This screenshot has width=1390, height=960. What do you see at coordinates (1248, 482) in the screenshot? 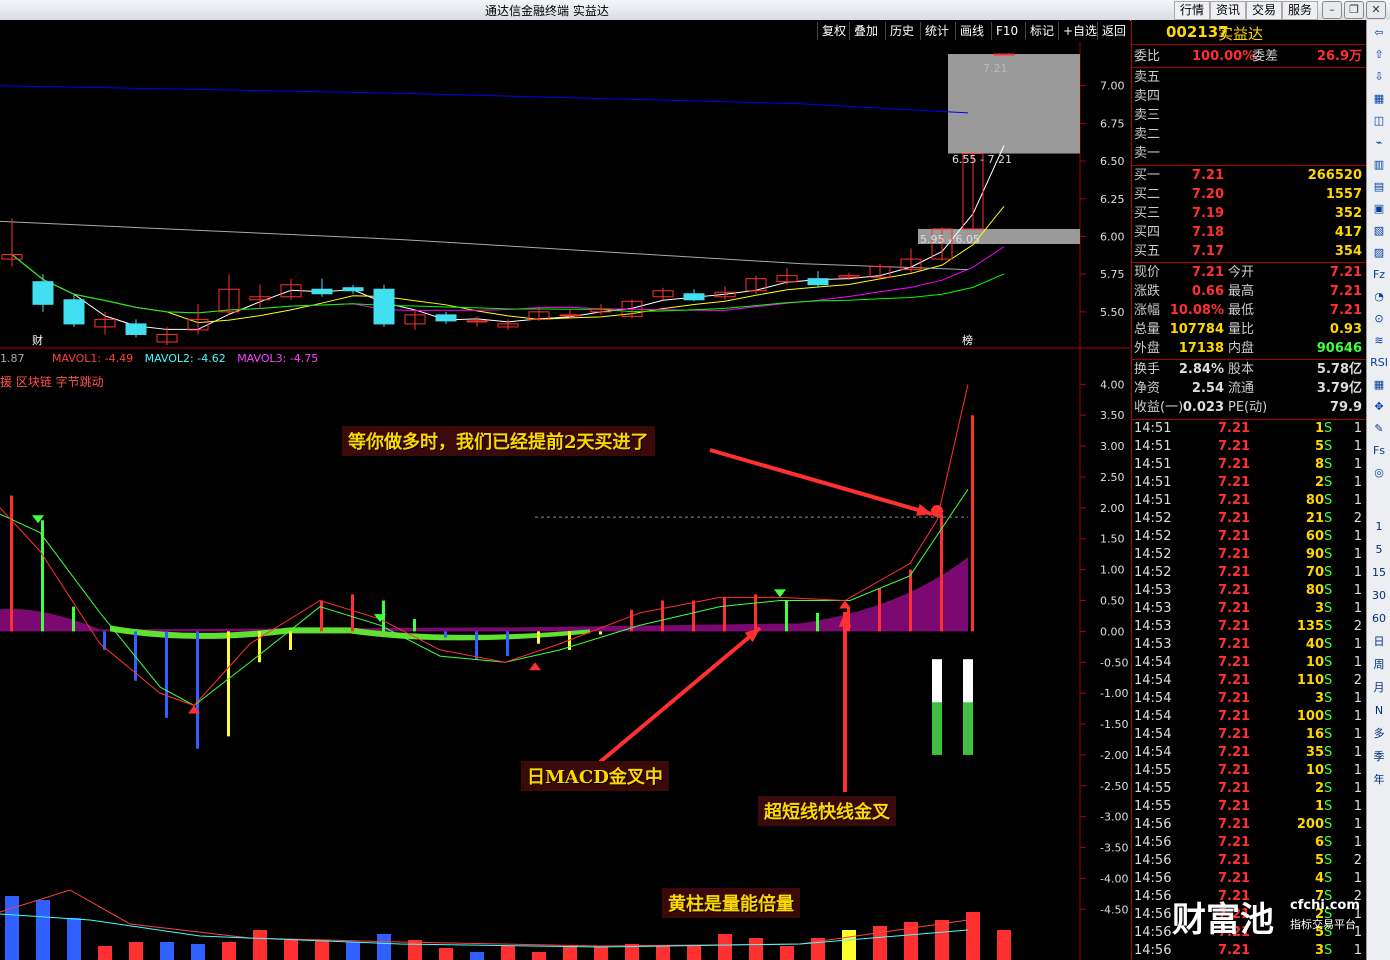
I see `tick-row: 14:51 7.21 2 S 1` at bounding box center [1248, 482].